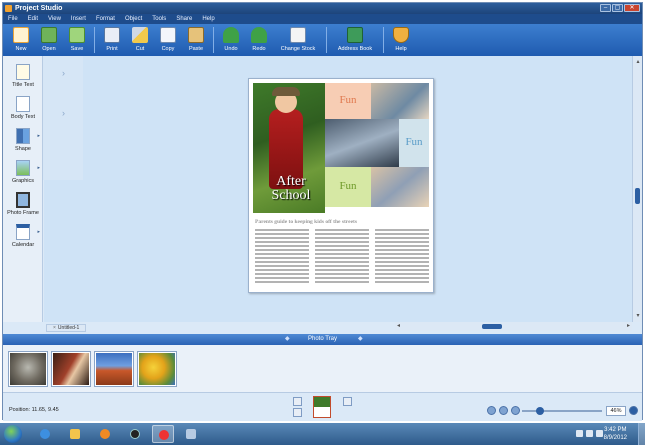 Image resolution: width=645 pixels, height=445 pixels. I want to click on address-book-button: Address Book, so click(355, 40).